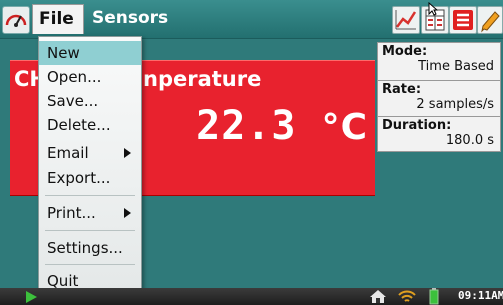 This screenshot has width=503, height=305. What do you see at coordinates (402, 89) in the screenshot?
I see `rate-label: Rate:` at bounding box center [402, 89].